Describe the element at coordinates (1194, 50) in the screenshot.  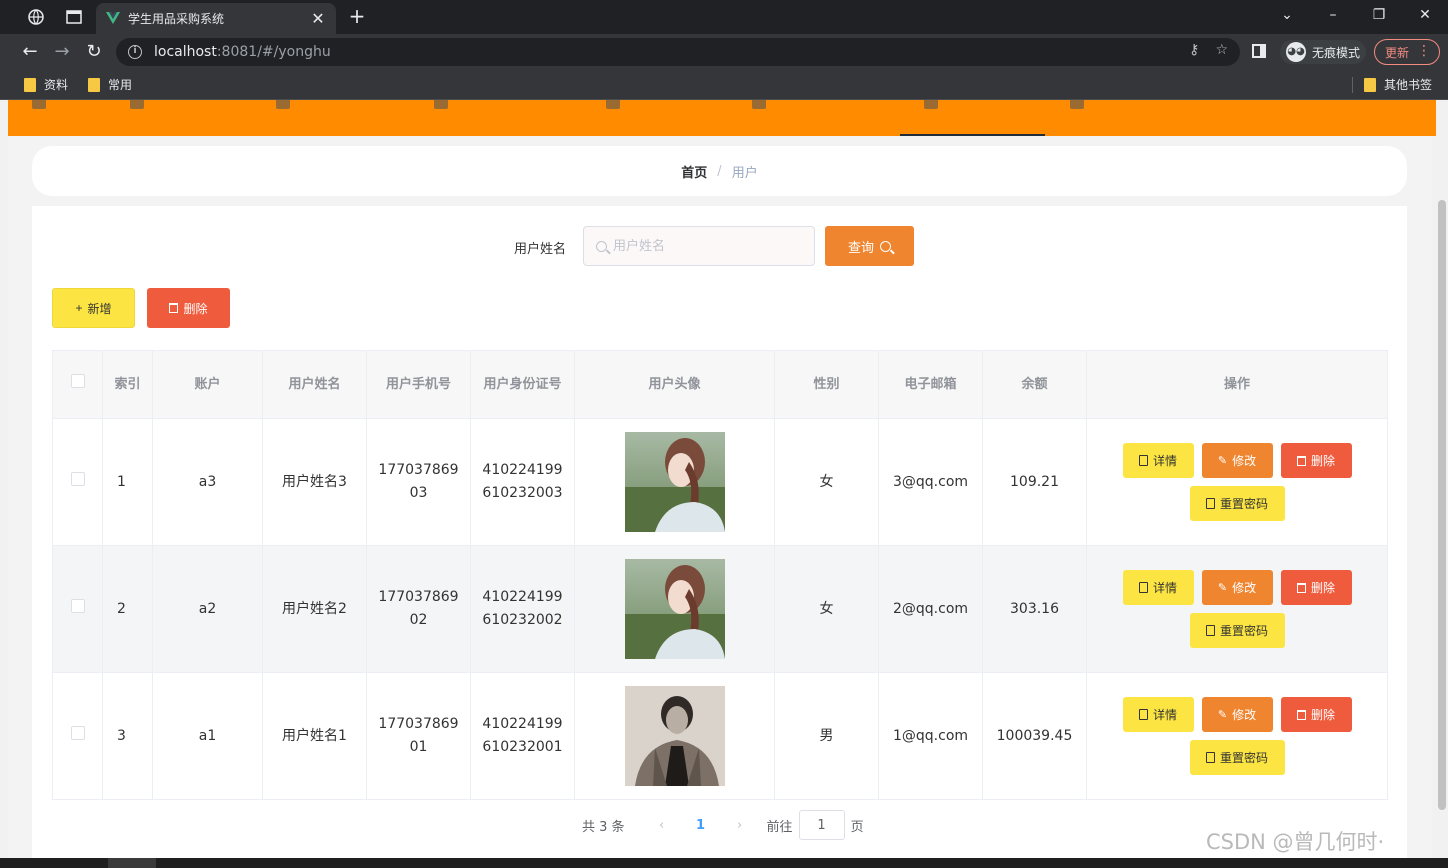
I see `key-icon: ⚷` at that location.